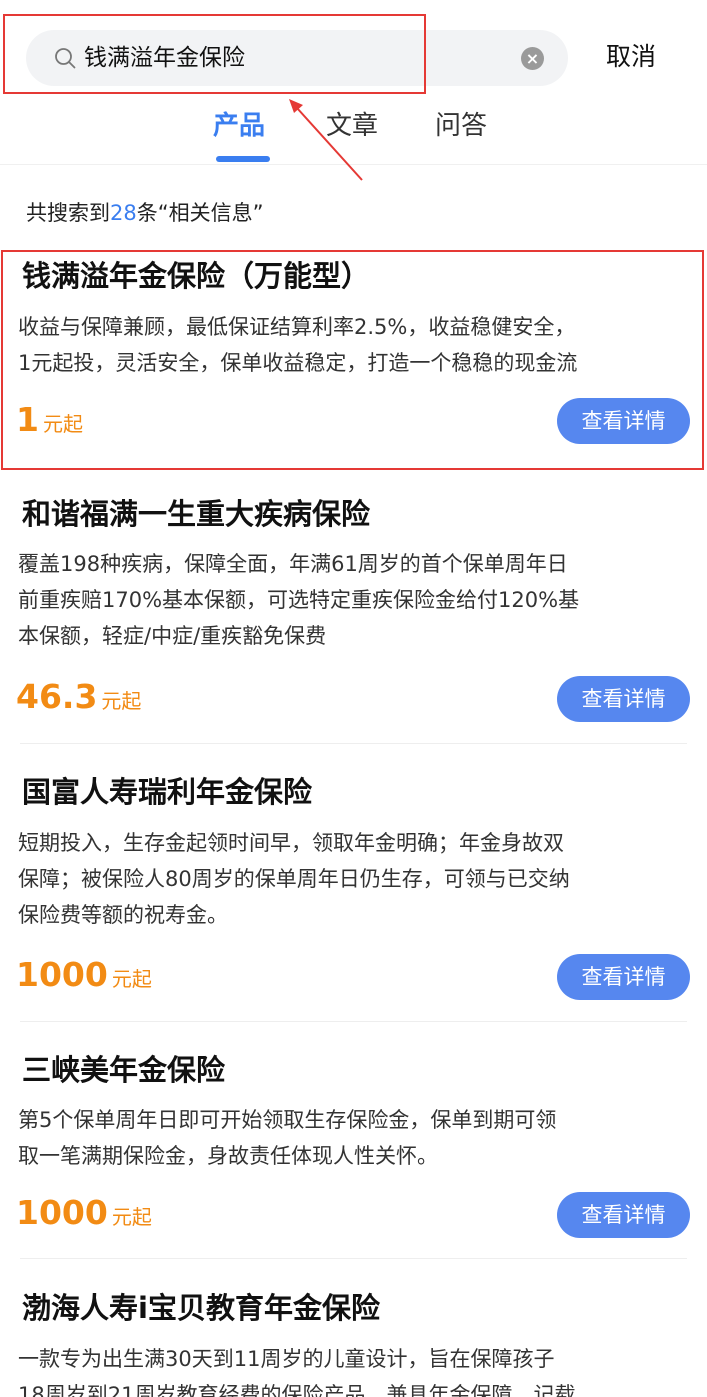 The image size is (707, 1397). Describe the element at coordinates (286, 1359) in the screenshot. I see `product-description-line: 一款专为出生满30天到11周岁的儿童设计，旨在保障孩子` at that location.